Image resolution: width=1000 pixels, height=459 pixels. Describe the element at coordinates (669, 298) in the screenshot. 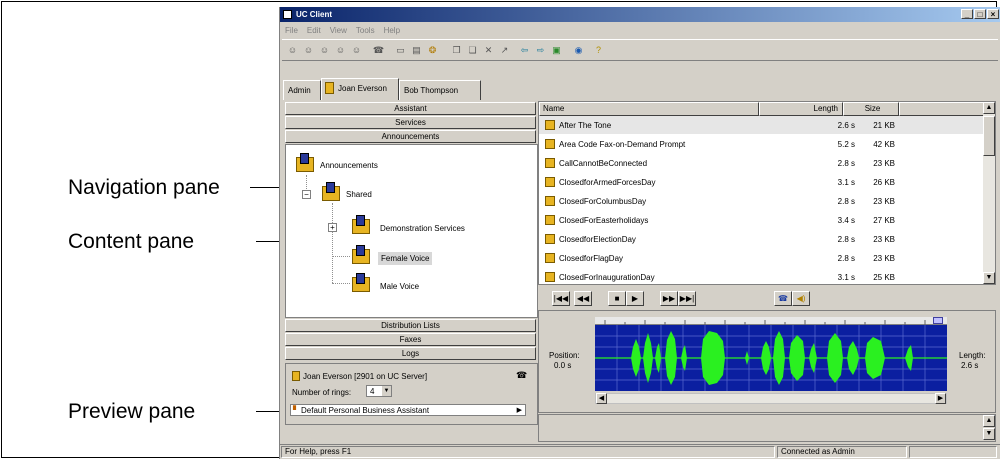

I see `fast-forward-button: ▶▶` at that location.